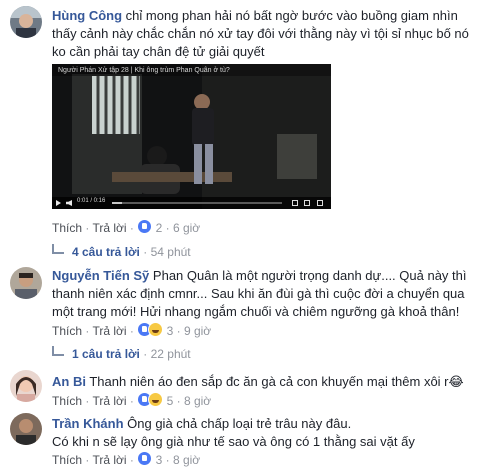  Describe the element at coordinates (186, 228) in the screenshot. I see `timestamp: 6 giờ` at that location.